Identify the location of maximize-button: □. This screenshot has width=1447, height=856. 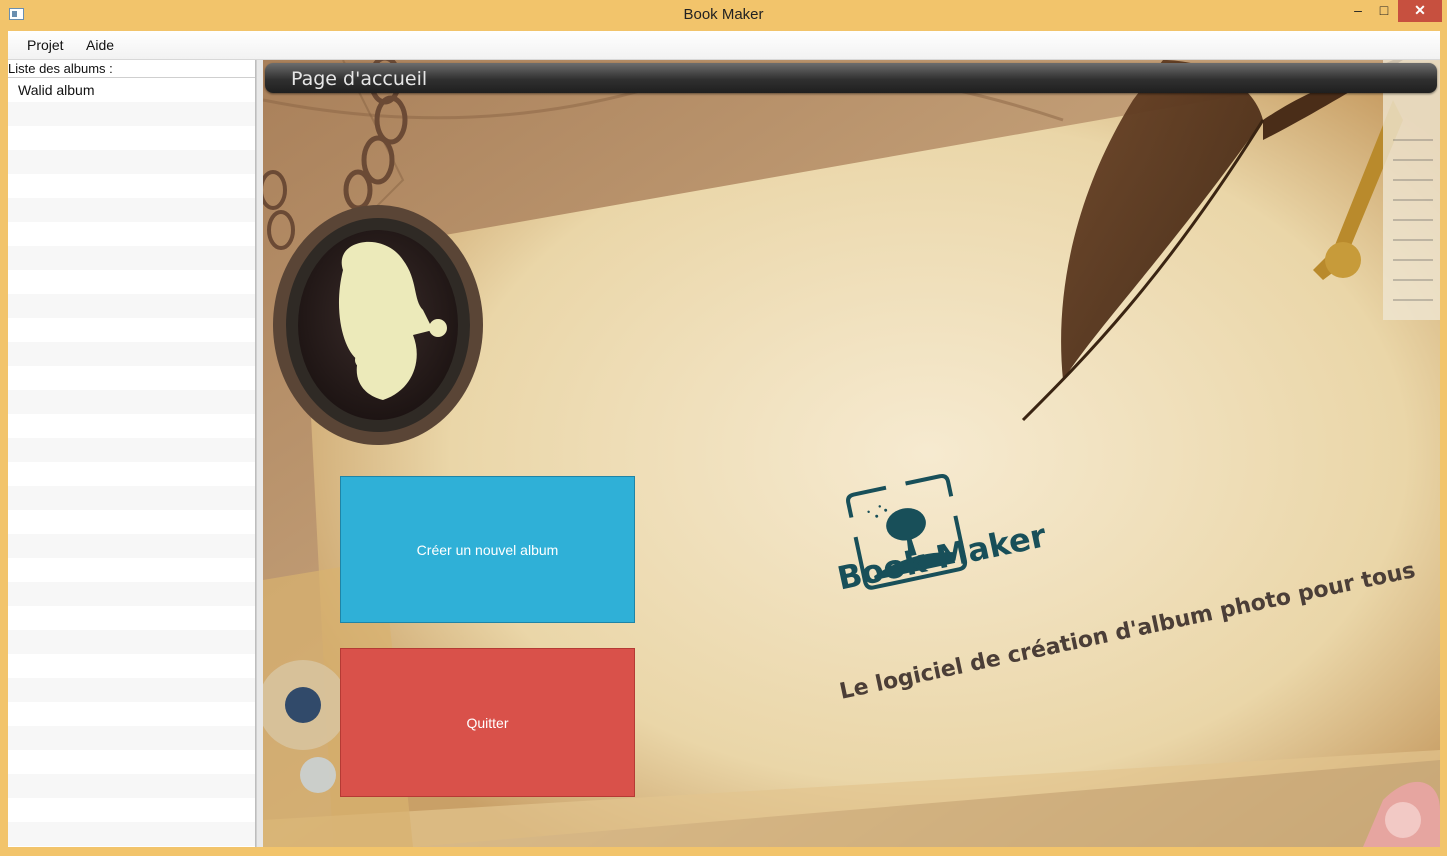
(1384, 11).